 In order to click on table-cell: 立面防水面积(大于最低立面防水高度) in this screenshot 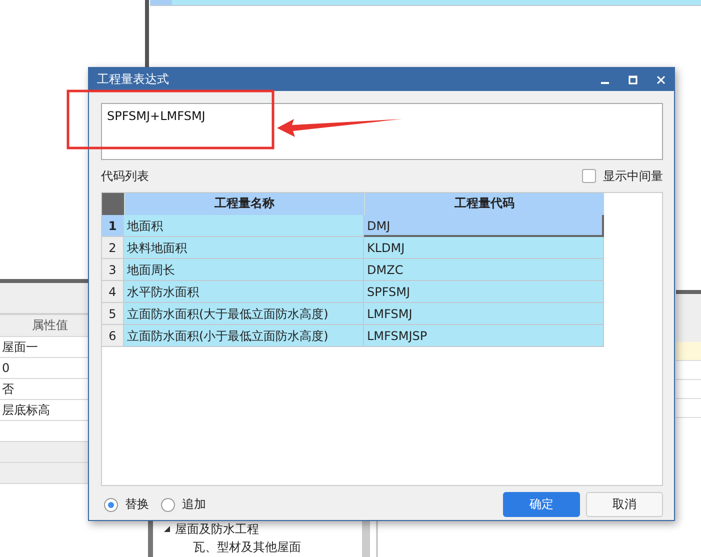, I will do `click(244, 314)`.